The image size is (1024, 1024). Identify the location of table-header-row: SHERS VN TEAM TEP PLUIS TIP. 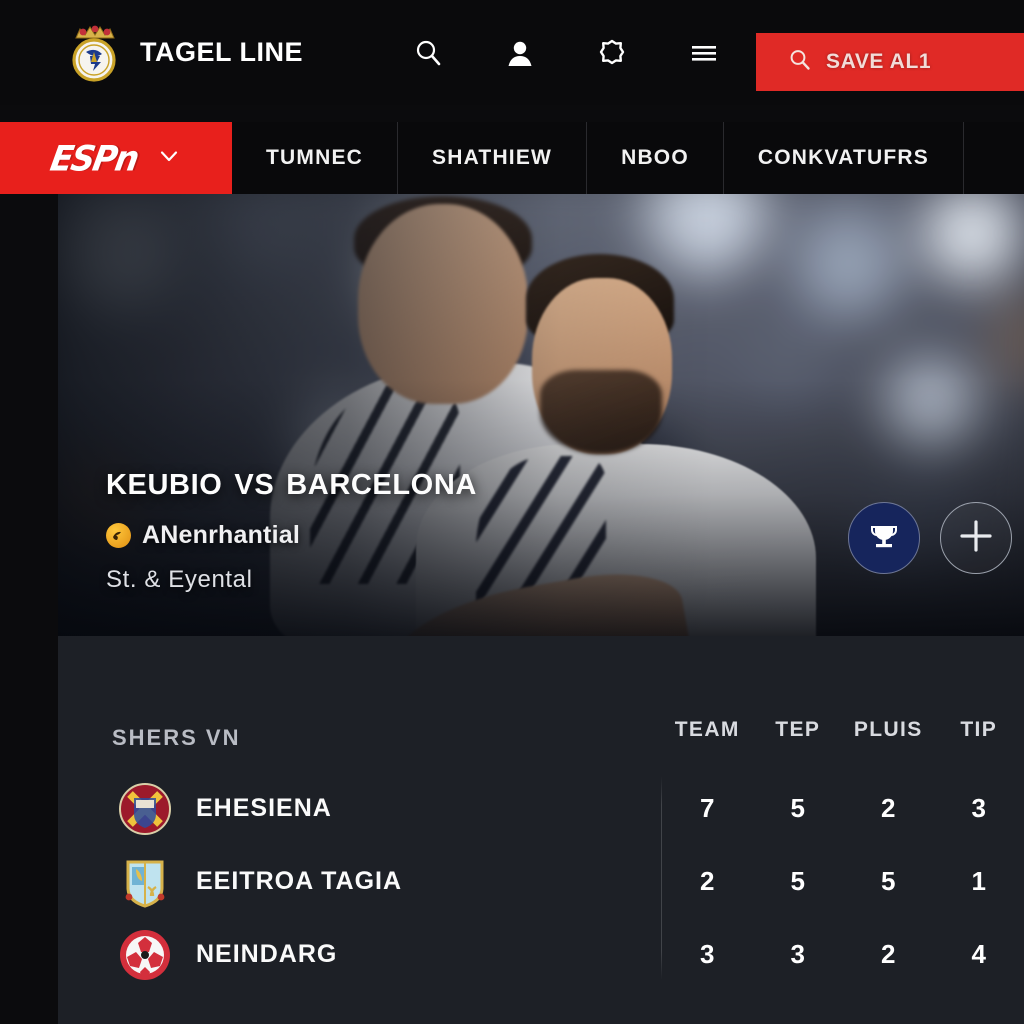
(541, 738).